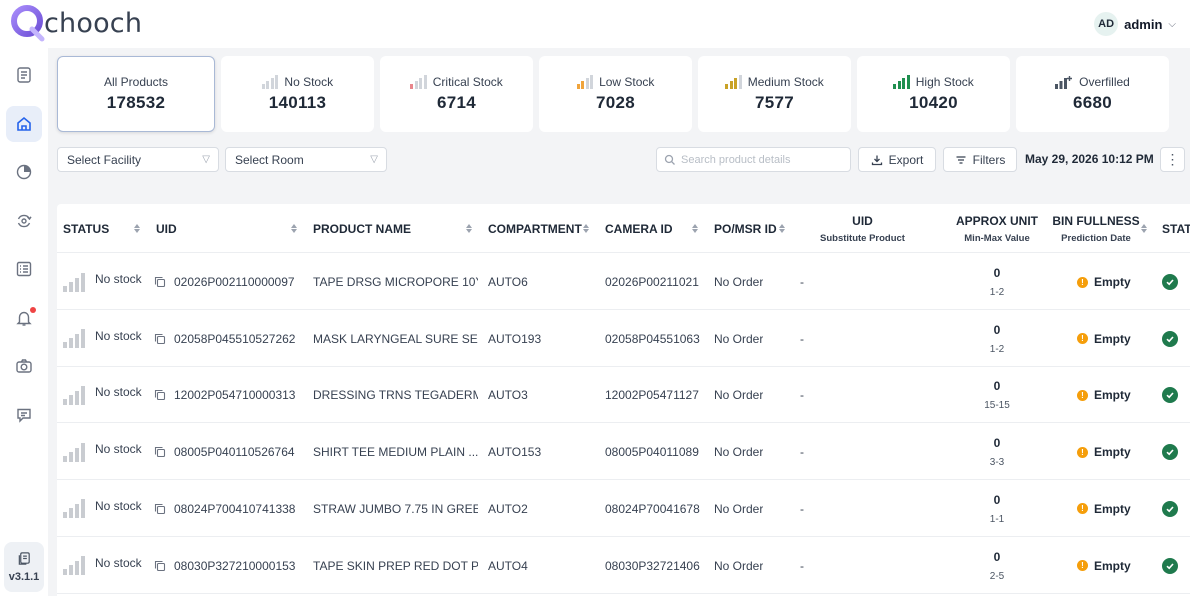 This screenshot has height=596, width=1190. I want to click on sidebar-item-cameras, so click(24, 366).